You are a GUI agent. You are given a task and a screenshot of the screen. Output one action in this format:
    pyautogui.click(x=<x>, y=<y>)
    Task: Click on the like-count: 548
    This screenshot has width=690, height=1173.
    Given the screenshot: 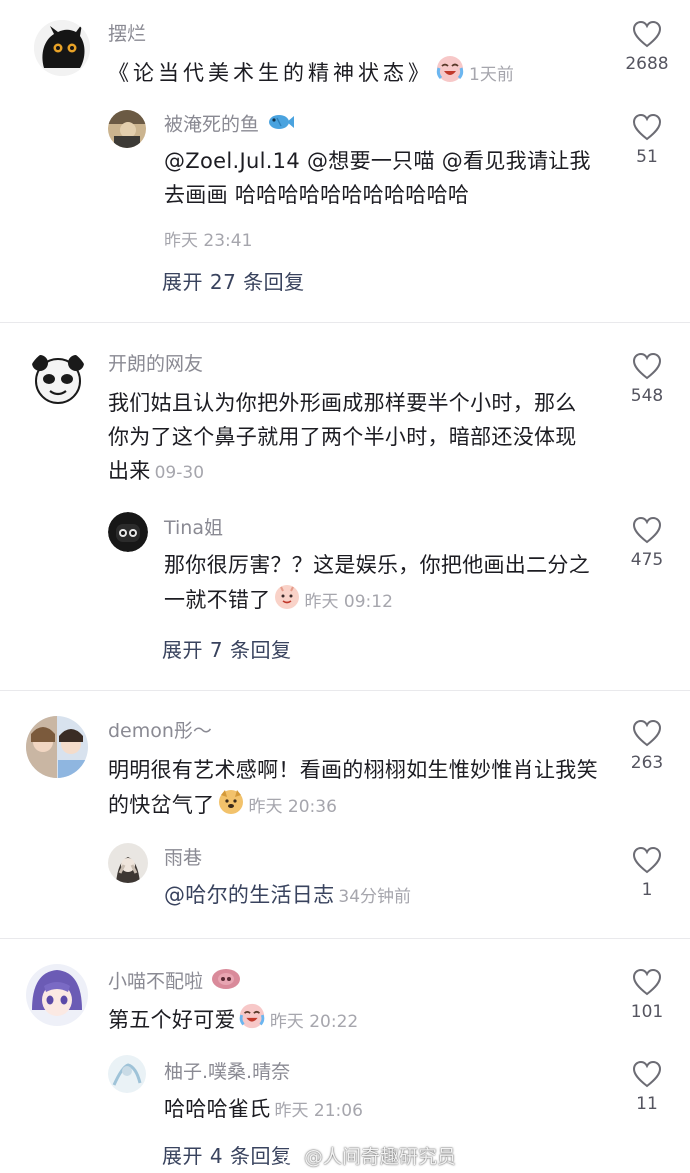 What is the action you would take?
    pyautogui.click(x=647, y=396)
    